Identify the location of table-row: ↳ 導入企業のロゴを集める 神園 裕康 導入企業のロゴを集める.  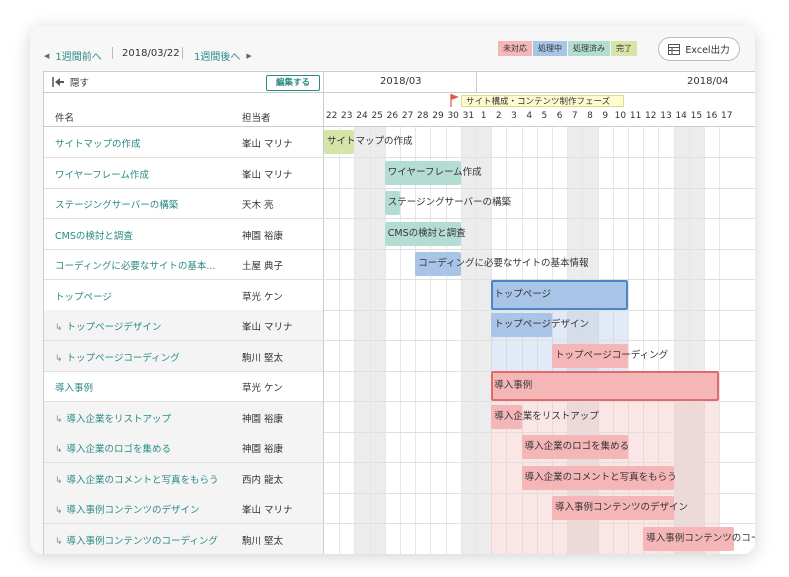
(399, 447).